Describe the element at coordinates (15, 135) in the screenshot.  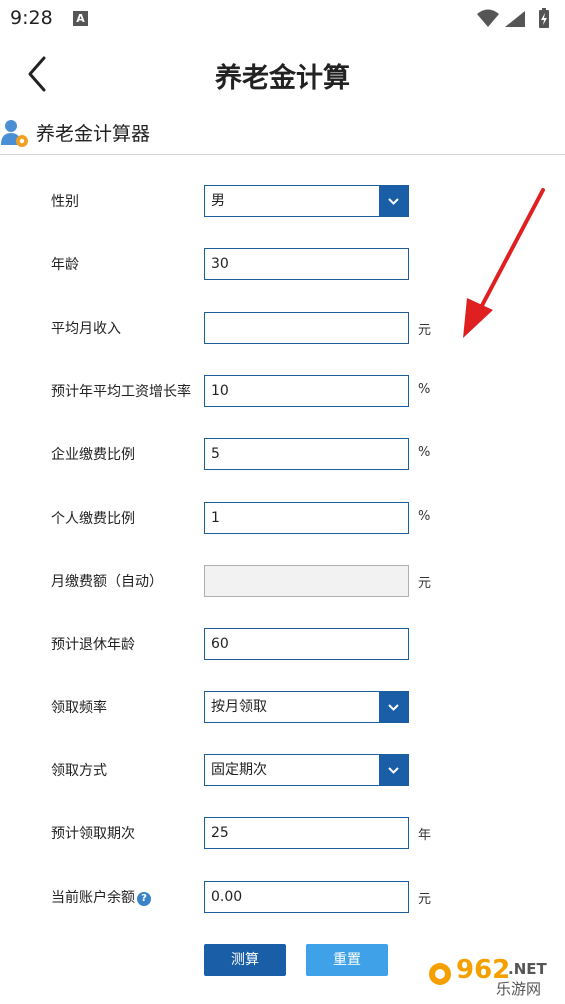
I see `user-gear-icon` at that location.